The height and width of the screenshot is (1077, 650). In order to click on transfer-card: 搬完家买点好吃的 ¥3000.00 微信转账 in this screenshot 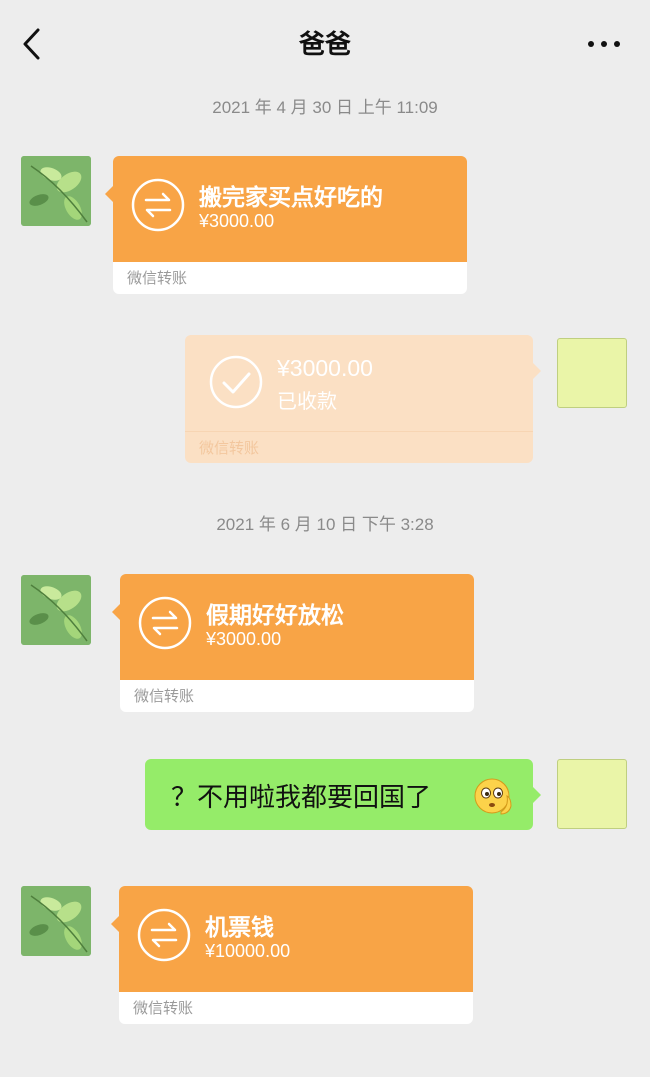, I will do `click(286, 225)`.